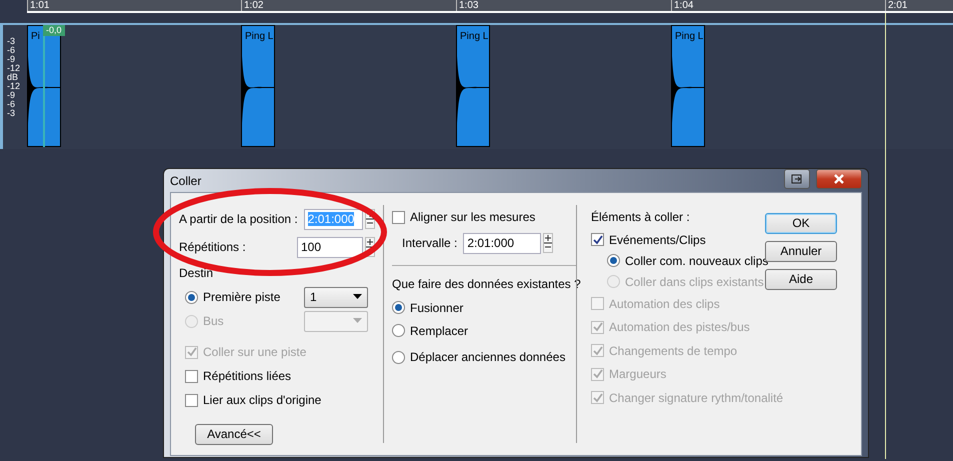 This screenshot has width=953, height=461. Describe the element at coordinates (234, 434) in the screenshot. I see `advanced-button: Avancé<<` at that location.